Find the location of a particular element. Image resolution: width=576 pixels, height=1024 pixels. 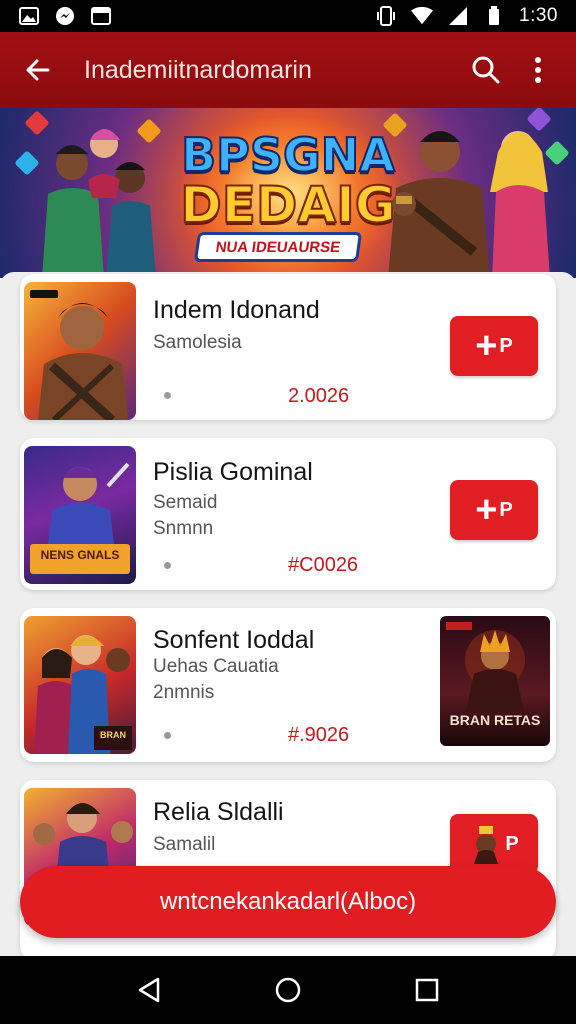

nav-recents-button is located at coordinates (427, 990).